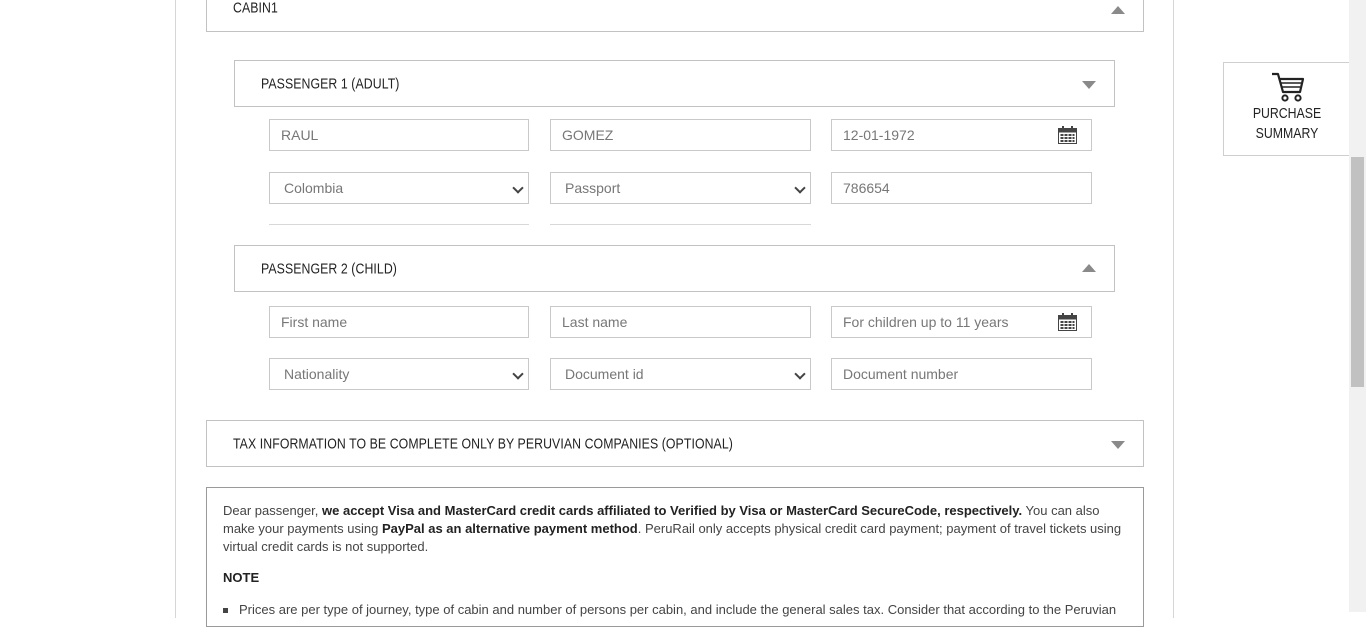  I want to click on passenger2-birth-date-placeholder: For children up to 11 years, so click(926, 322).